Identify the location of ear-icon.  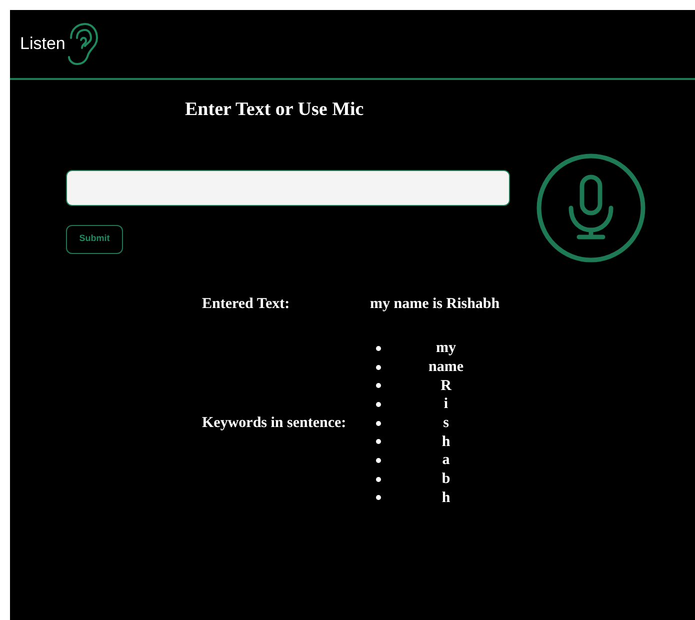
(82, 44).